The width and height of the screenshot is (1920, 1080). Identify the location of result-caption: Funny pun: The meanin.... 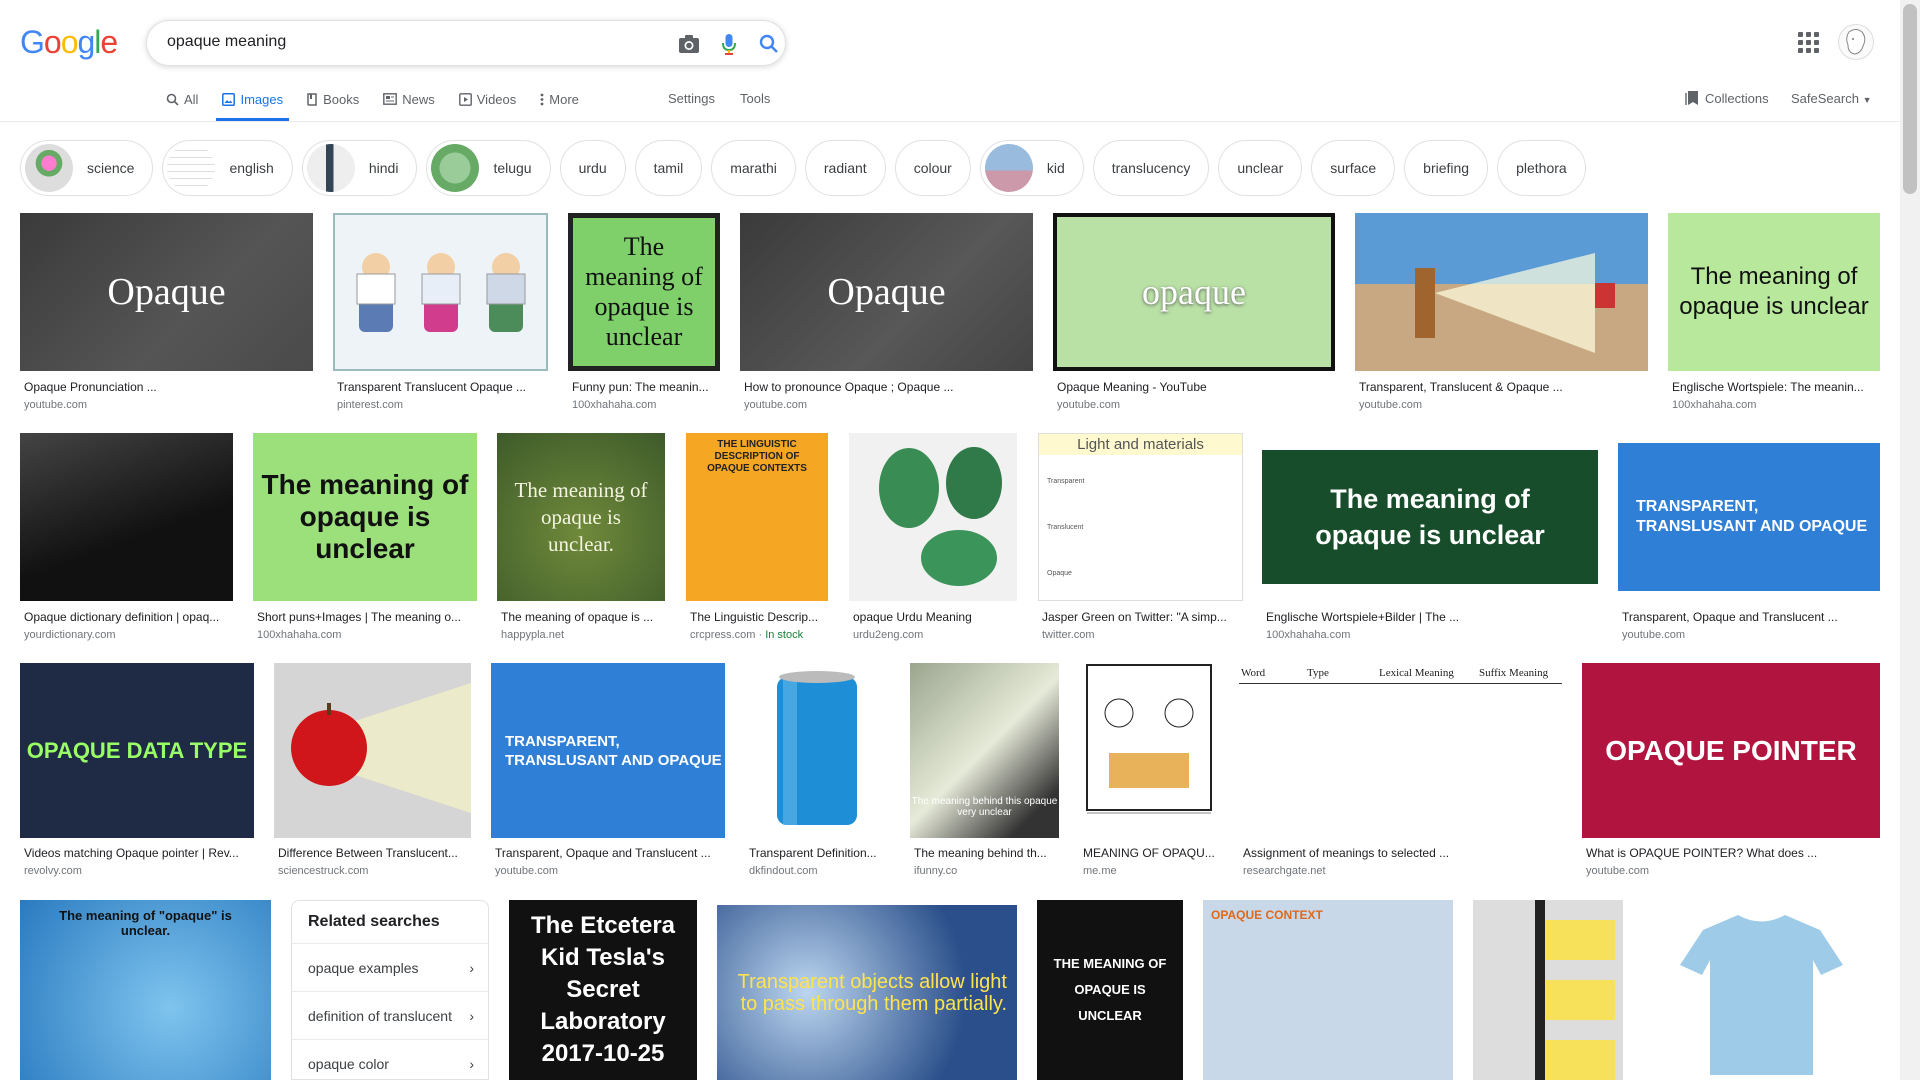
(640, 387).